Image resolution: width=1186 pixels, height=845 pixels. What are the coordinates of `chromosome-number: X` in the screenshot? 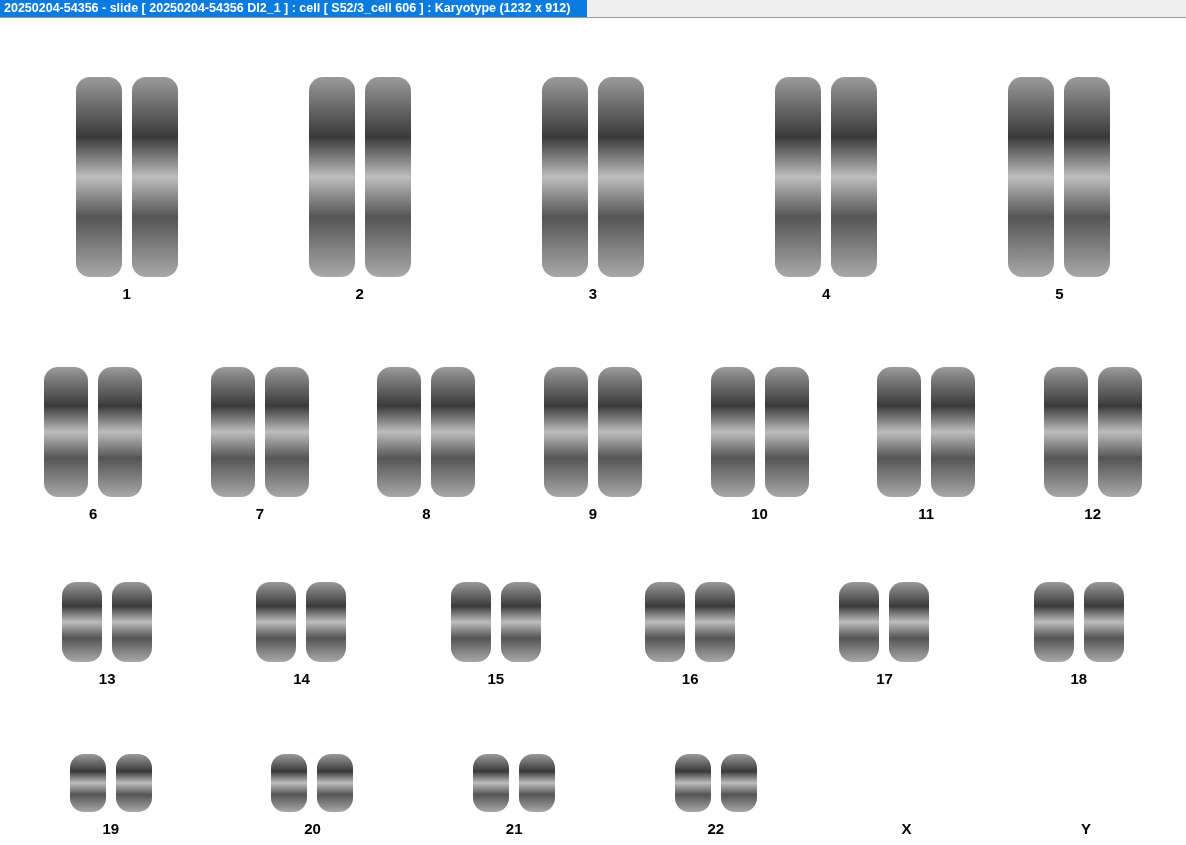 It's located at (906, 828).